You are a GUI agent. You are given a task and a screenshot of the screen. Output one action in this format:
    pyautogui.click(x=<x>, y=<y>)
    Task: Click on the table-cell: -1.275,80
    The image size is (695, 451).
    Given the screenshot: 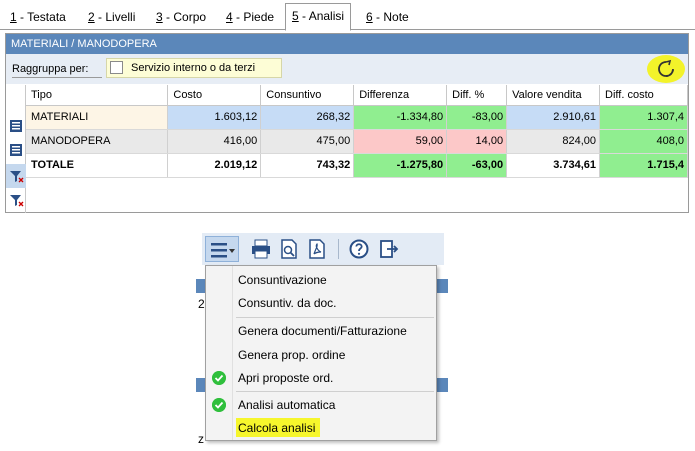 What is the action you would take?
    pyautogui.click(x=400, y=165)
    